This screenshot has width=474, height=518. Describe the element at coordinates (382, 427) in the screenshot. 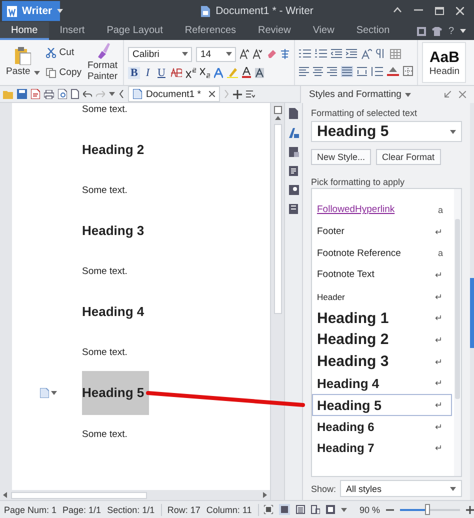

I see `style-list-item: Heading 6 ↵` at that location.